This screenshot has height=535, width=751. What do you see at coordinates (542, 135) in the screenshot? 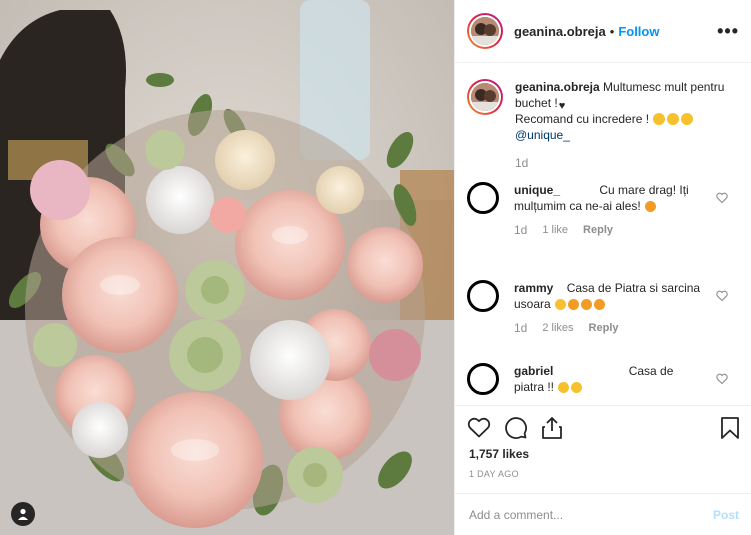
I see `caption-mention-link: @unique_` at bounding box center [542, 135].